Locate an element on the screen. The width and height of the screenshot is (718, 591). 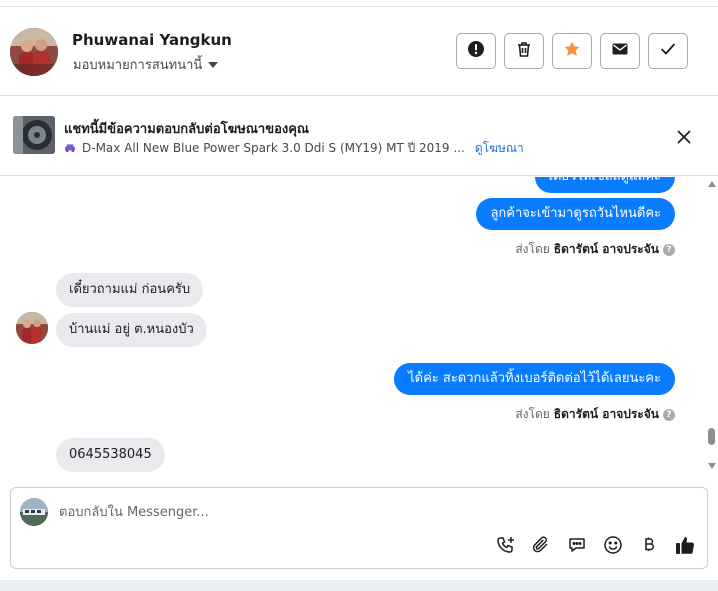
paperclip-icon is located at coordinates (541, 547).